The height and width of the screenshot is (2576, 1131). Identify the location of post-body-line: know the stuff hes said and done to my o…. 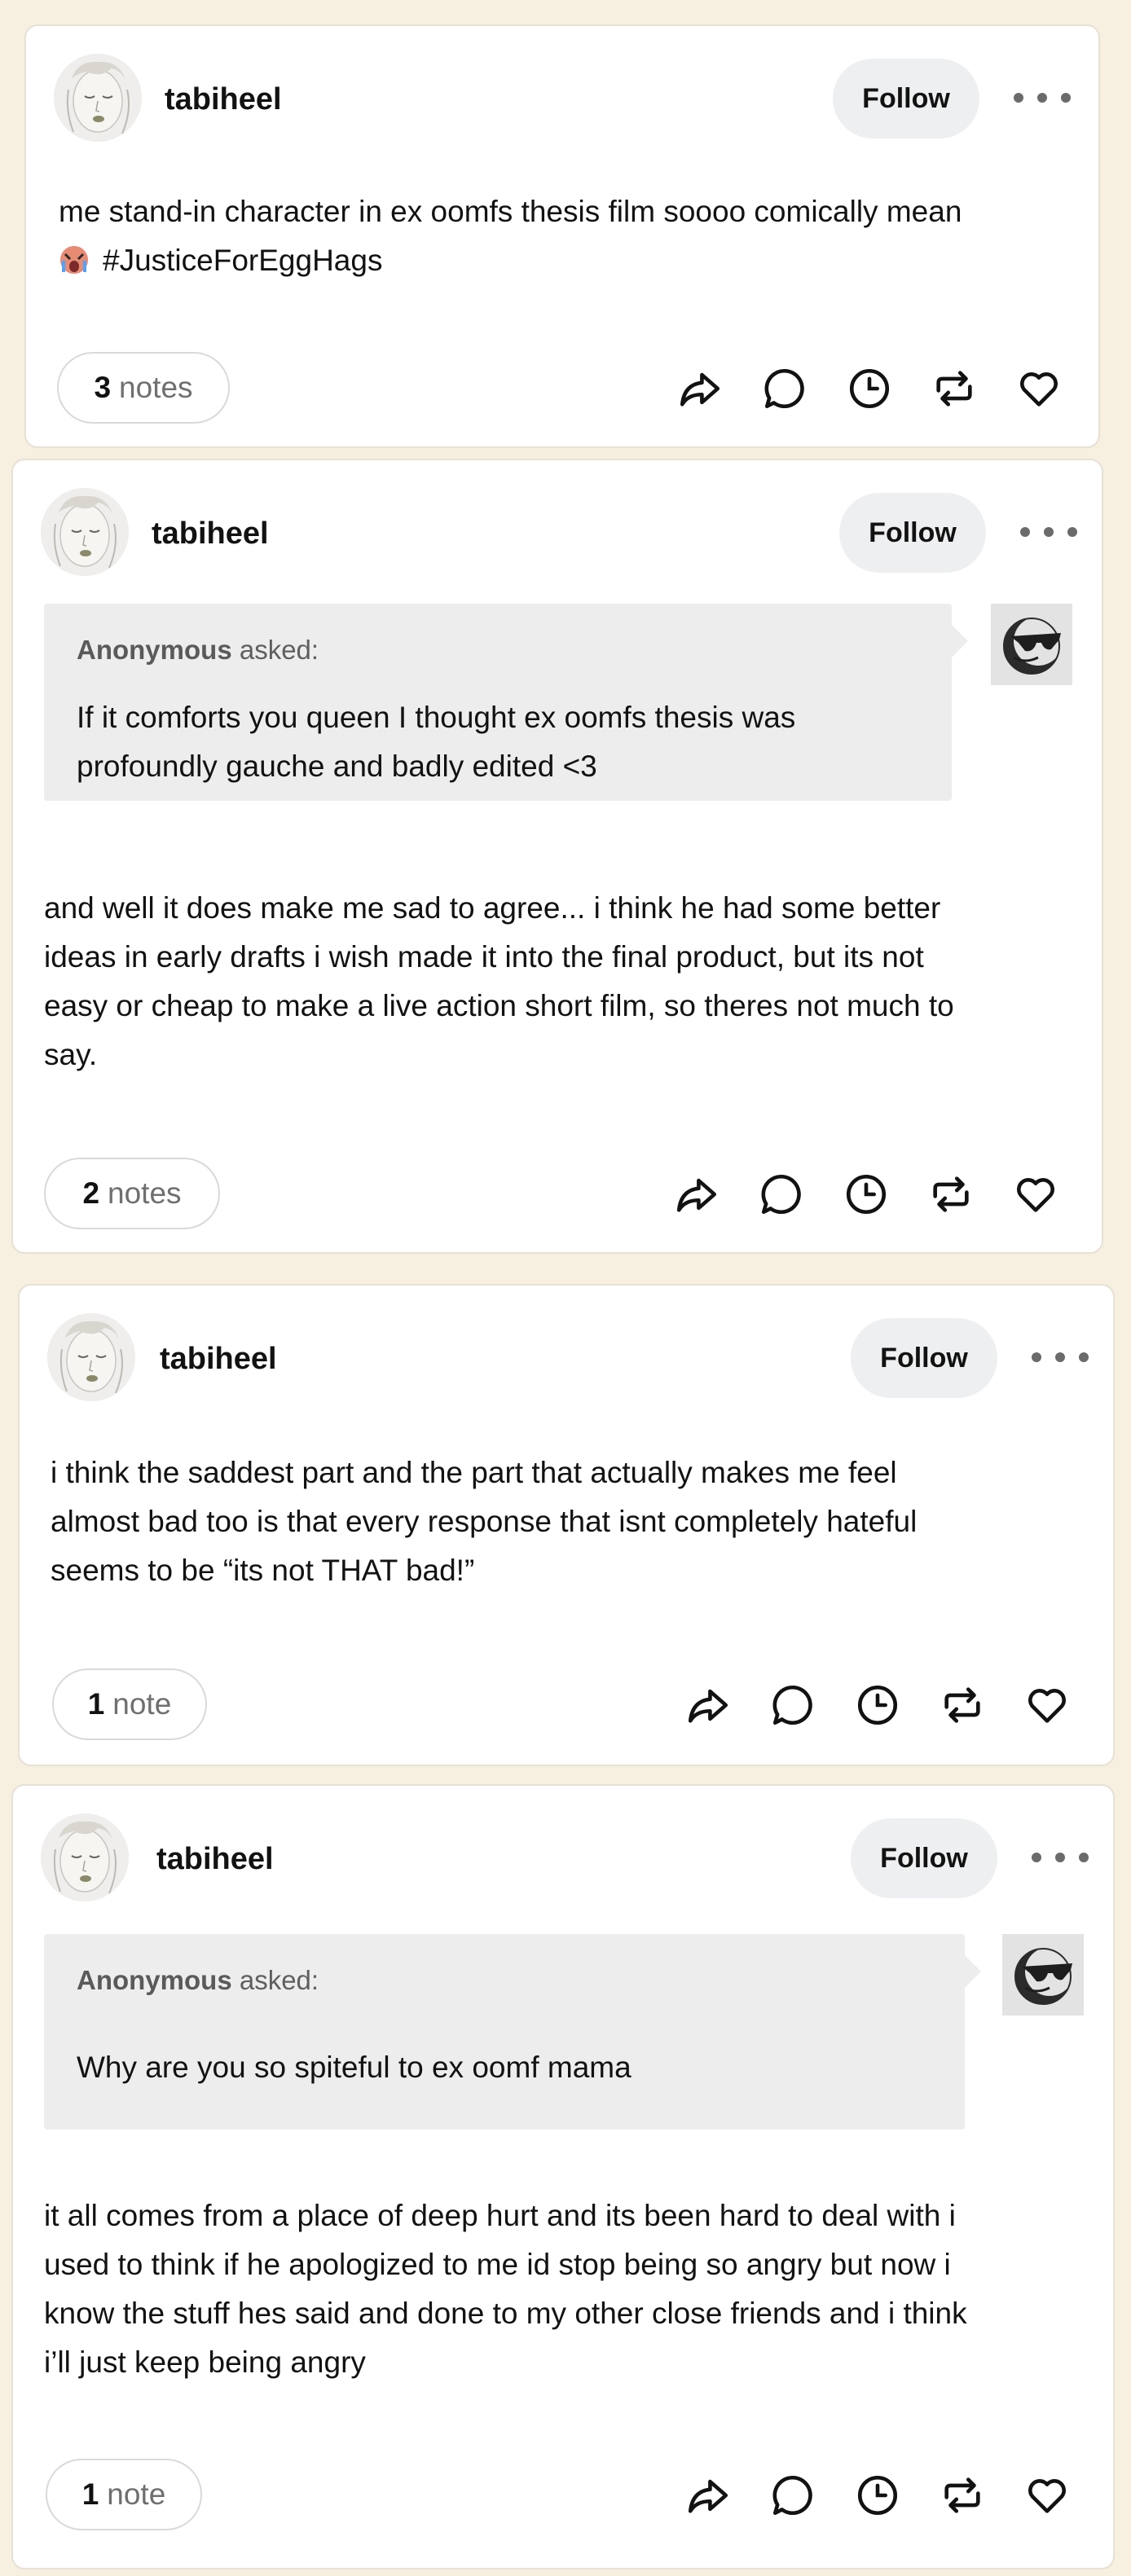
(505, 2313).